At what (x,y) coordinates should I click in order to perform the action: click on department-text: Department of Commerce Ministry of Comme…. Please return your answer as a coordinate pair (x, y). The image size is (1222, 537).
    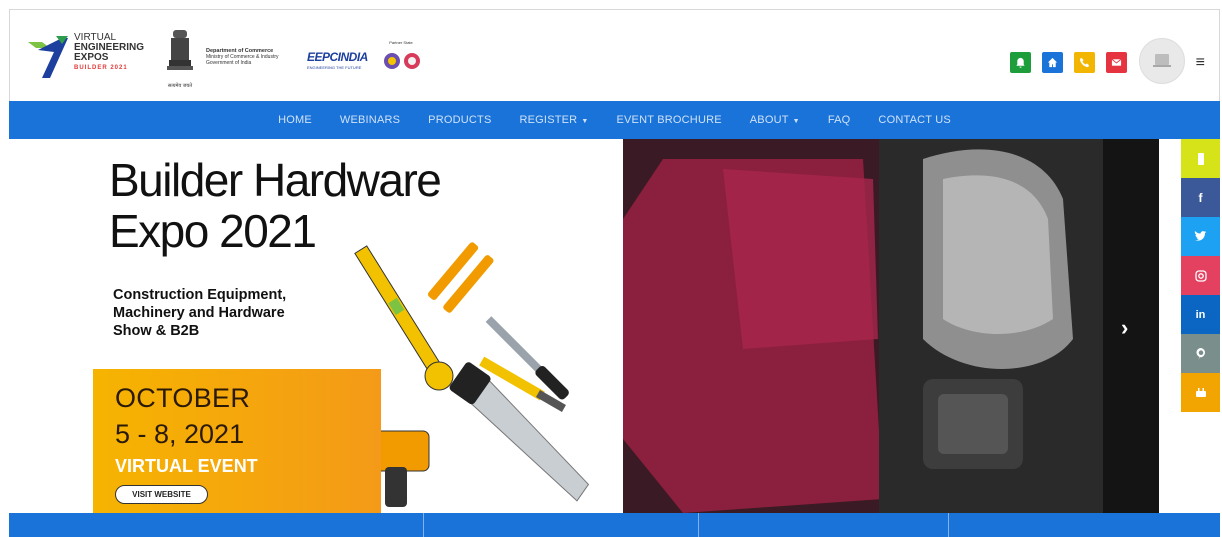
    Looking at the image, I should click on (251, 57).